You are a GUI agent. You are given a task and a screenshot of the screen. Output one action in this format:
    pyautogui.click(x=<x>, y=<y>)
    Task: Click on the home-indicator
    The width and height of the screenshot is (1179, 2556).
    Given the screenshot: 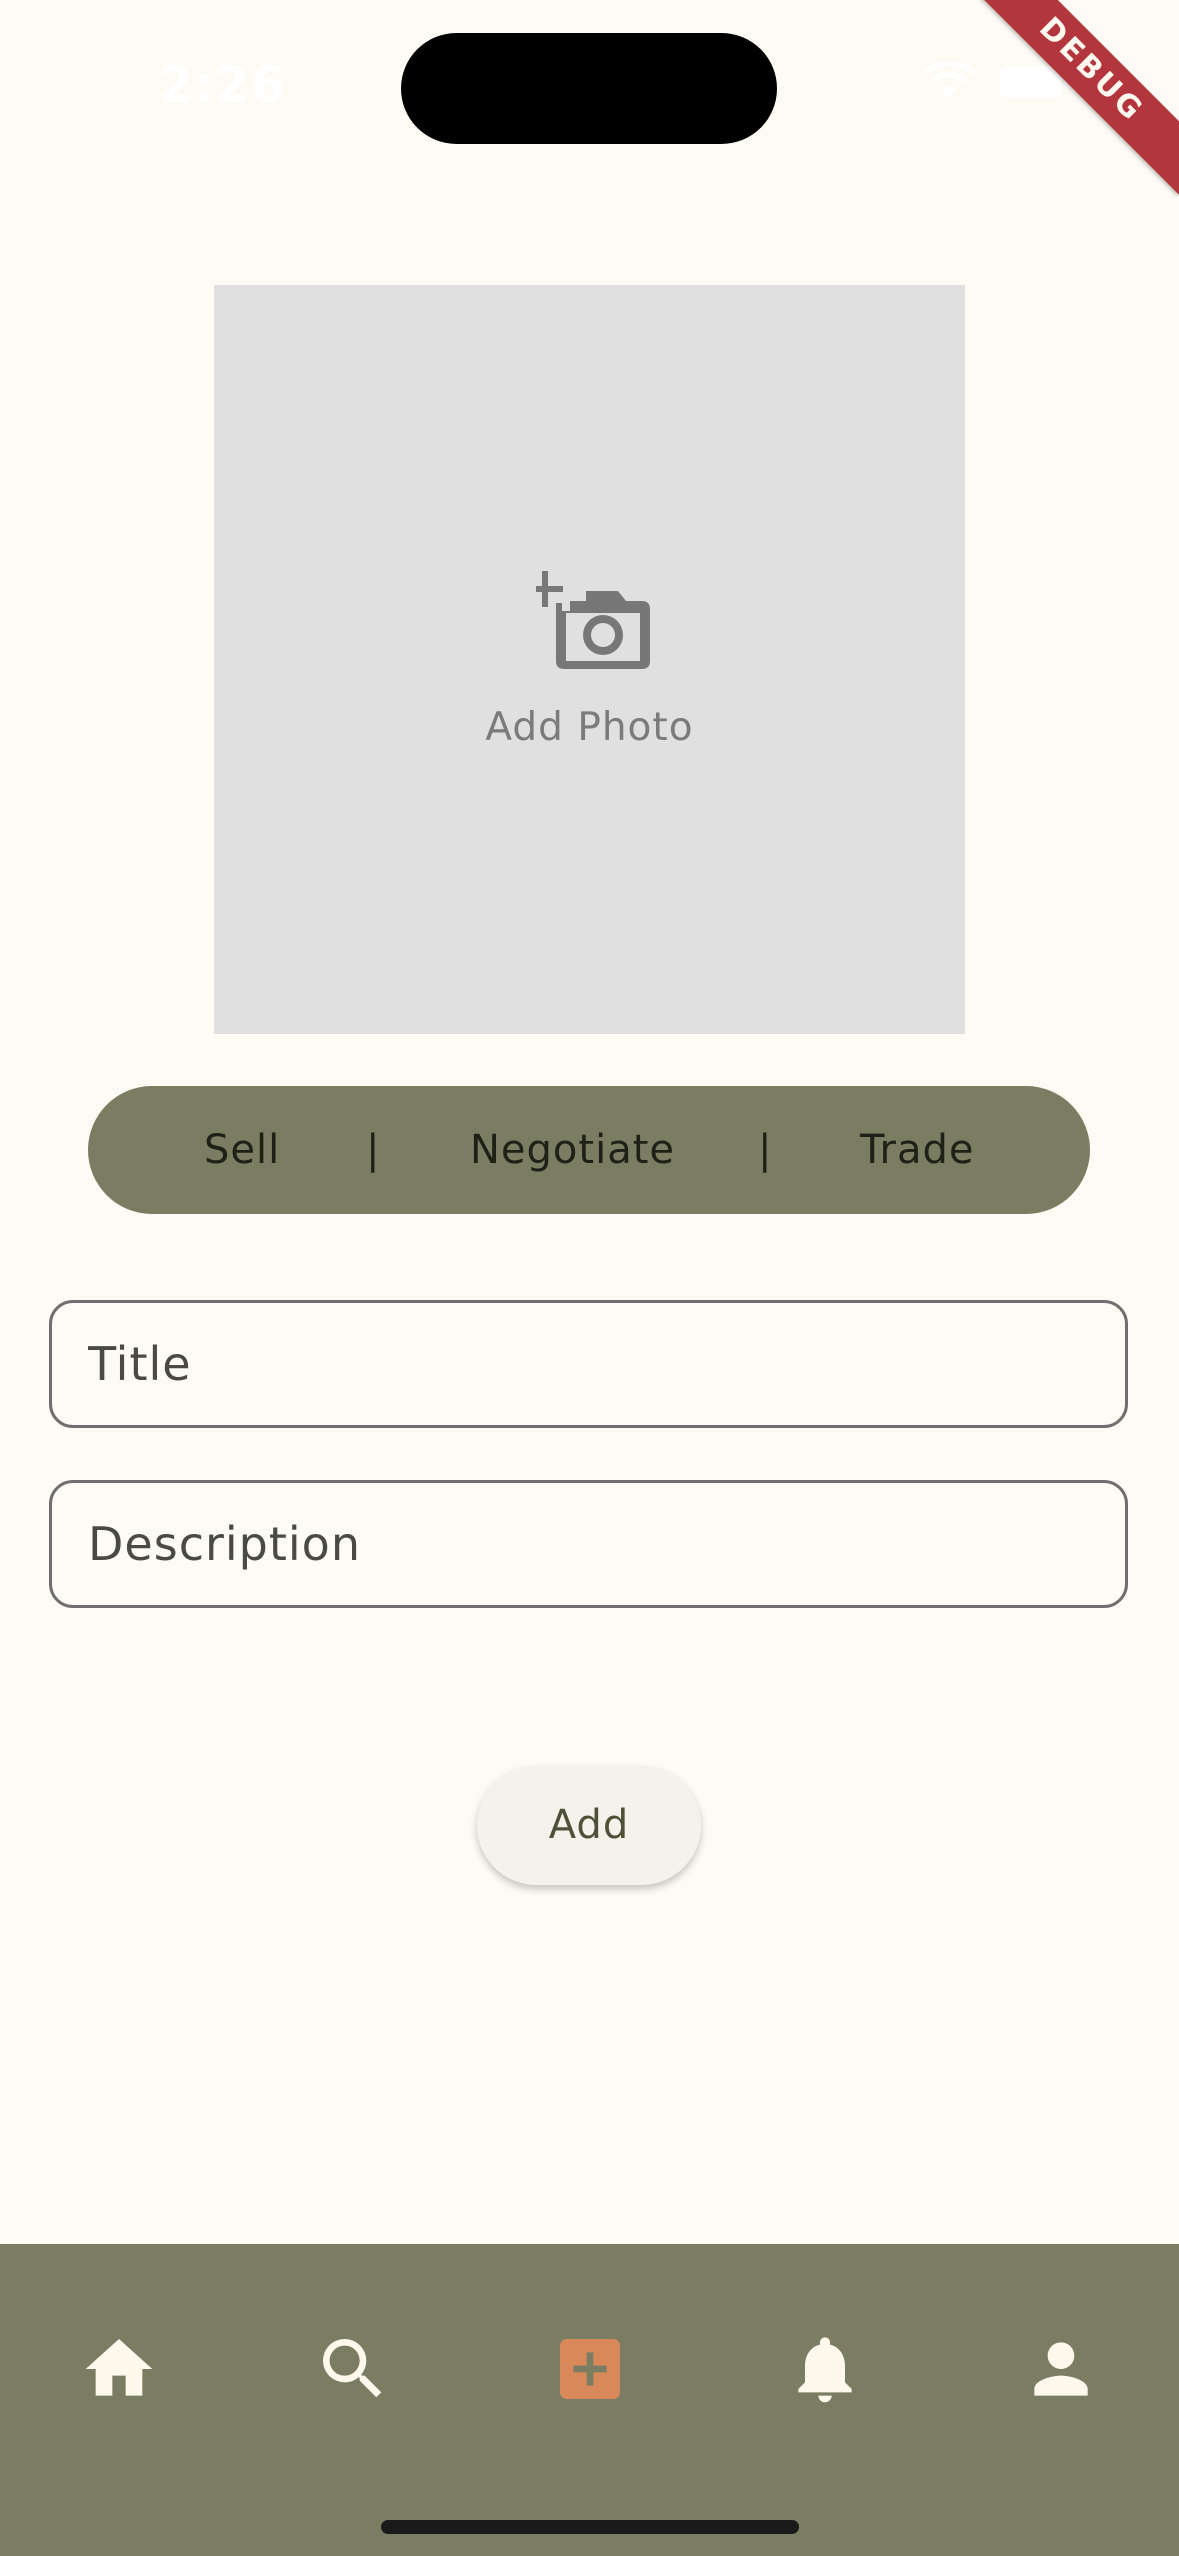 What is the action you would take?
    pyautogui.click(x=590, y=2527)
    